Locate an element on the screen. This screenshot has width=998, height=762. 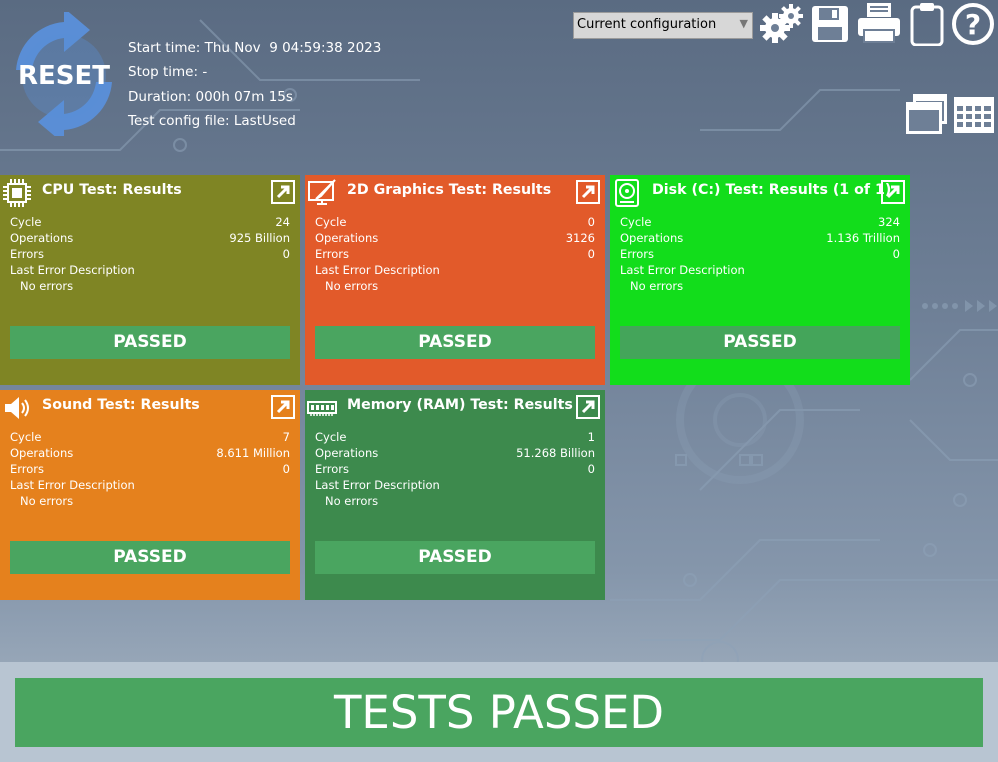
grid-icon is located at coordinates (974, 115).